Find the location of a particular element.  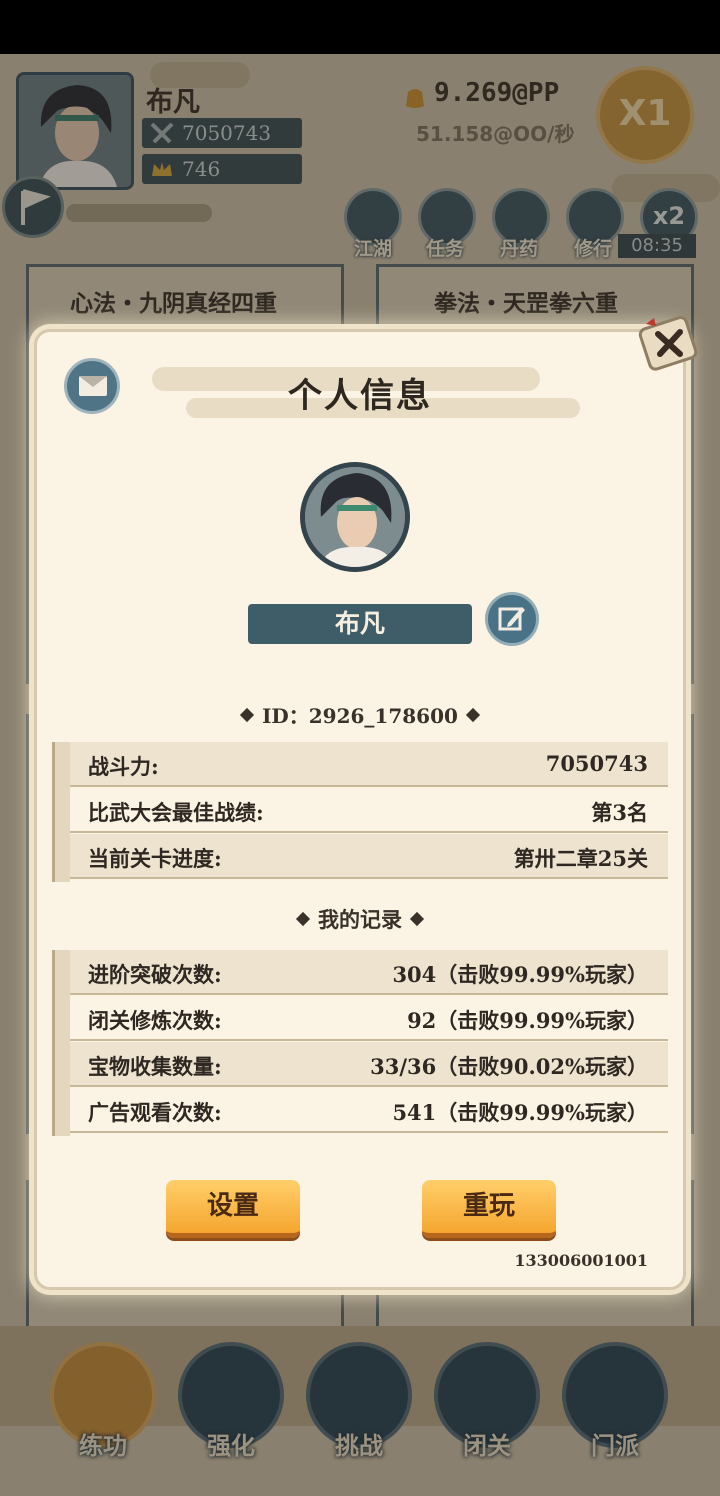

table-row: 比武大会最佳战绩: 第3名 is located at coordinates (369, 810).